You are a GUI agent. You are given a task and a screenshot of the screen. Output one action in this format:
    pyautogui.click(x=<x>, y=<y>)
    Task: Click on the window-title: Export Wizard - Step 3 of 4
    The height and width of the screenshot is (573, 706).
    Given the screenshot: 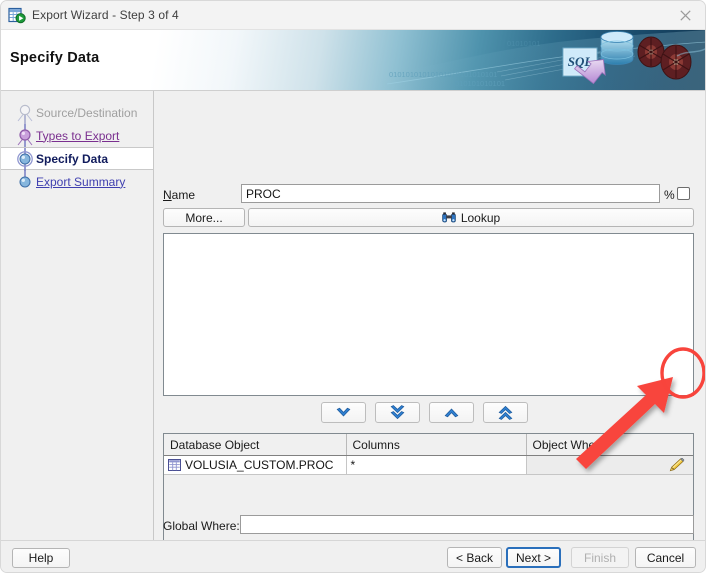 What is the action you would take?
    pyautogui.click(x=105, y=15)
    